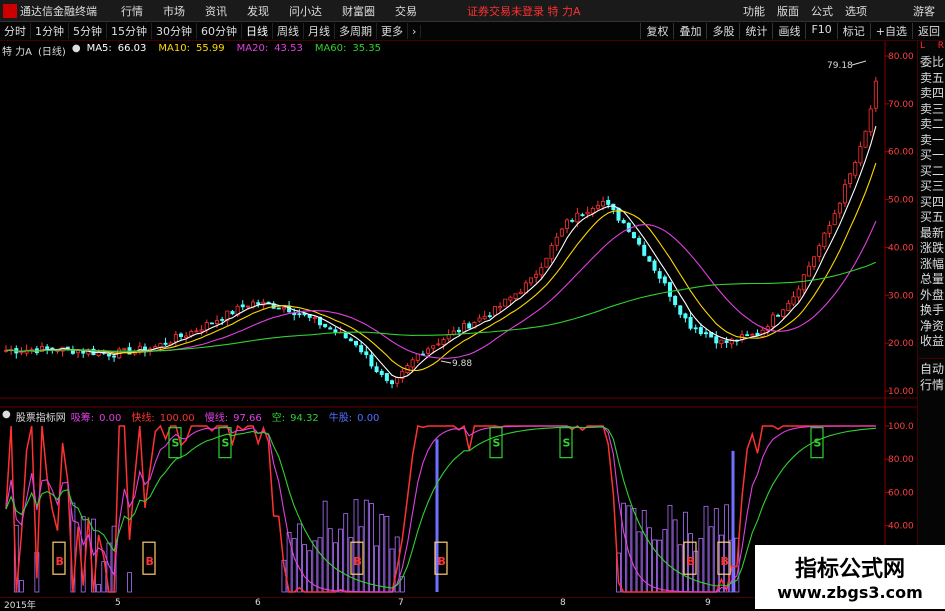 Image resolution: width=945 pixels, height=611 pixels. Describe the element at coordinates (689, 31) in the screenshot. I see `tool-overlay: 叠加` at that location.